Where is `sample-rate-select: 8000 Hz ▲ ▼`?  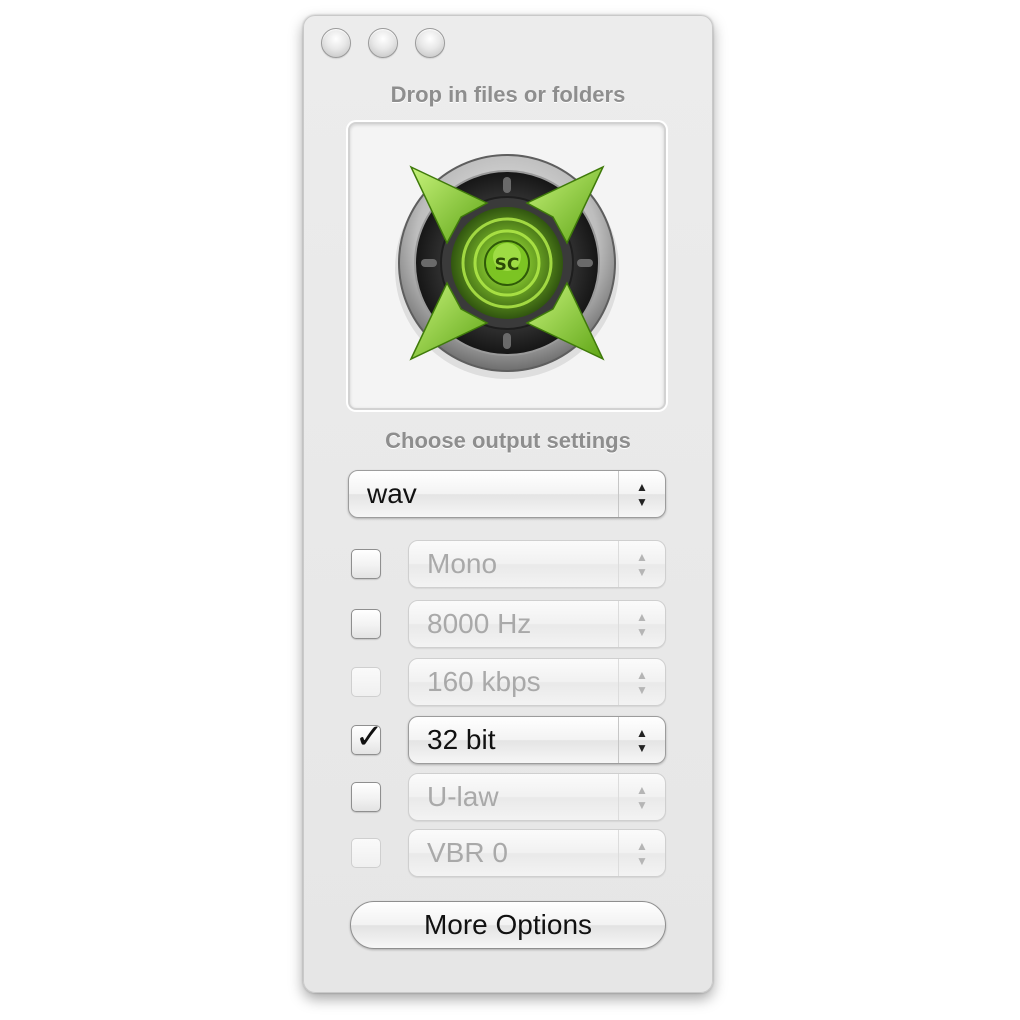 sample-rate-select: 8000 Hz ▲ ▼ is located at coordinates (537, 624).